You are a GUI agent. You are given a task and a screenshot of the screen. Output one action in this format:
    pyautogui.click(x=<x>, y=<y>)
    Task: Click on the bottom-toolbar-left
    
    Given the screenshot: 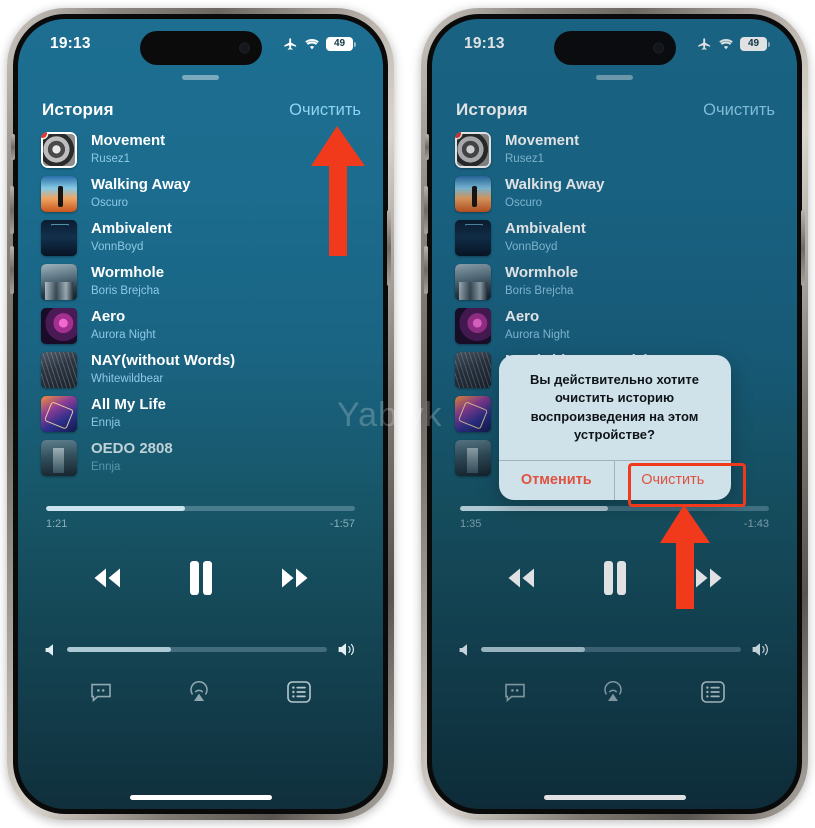 What is the action you would take?
    pyautogui.click(x=200, y=694)
    